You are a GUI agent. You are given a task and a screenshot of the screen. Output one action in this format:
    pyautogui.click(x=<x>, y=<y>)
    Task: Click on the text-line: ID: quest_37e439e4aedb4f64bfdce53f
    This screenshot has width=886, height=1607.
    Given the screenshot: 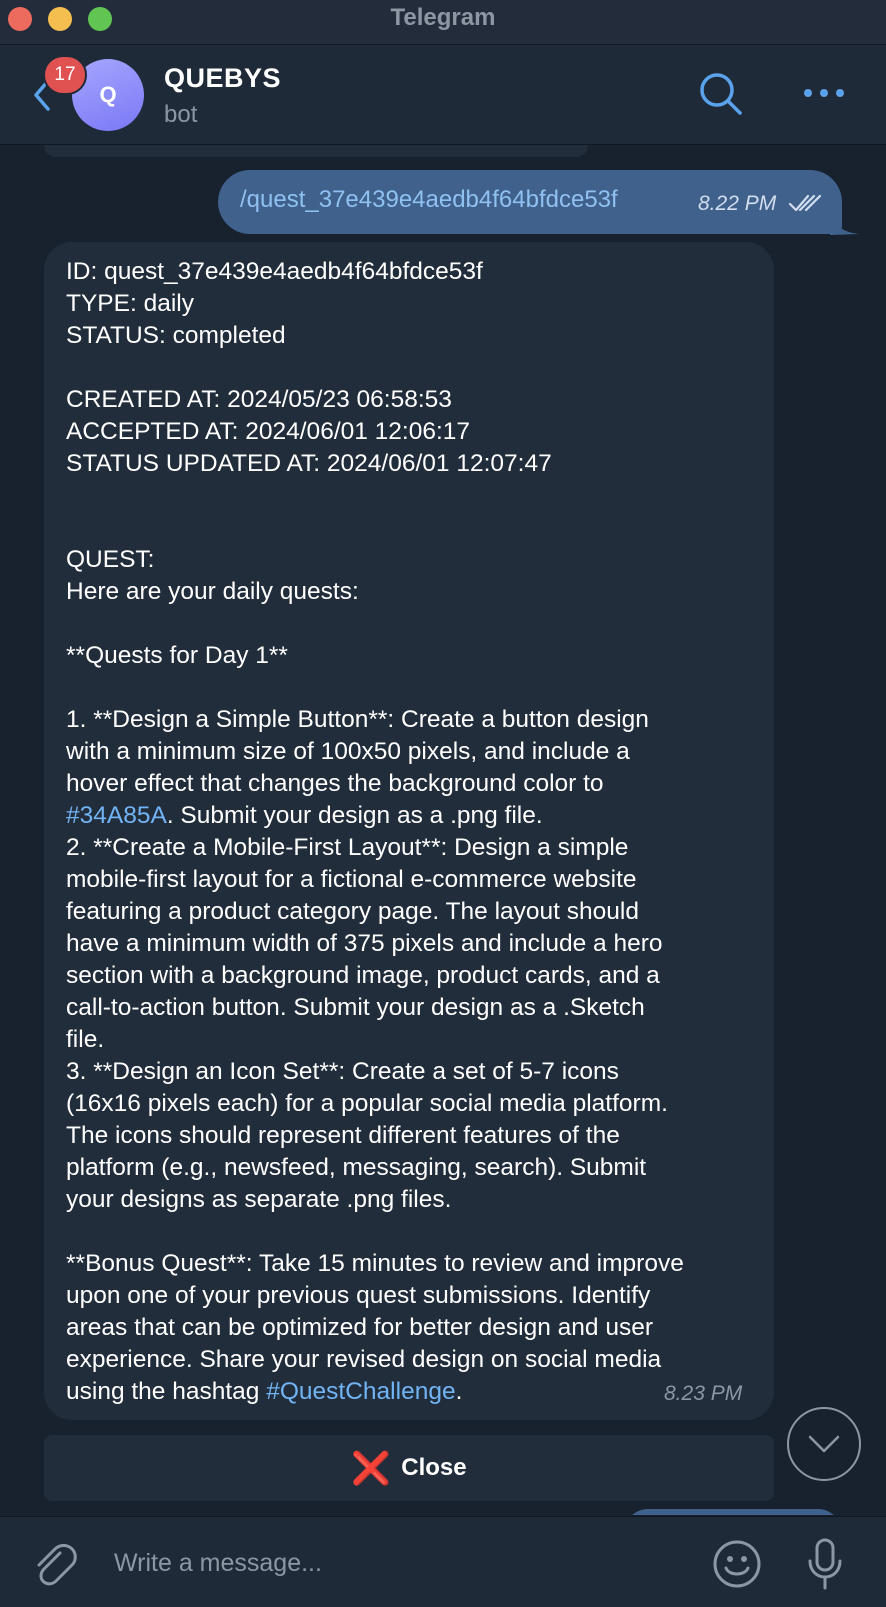 What is the action you would take?
    pyautogui.click(x=274, y=271)
    